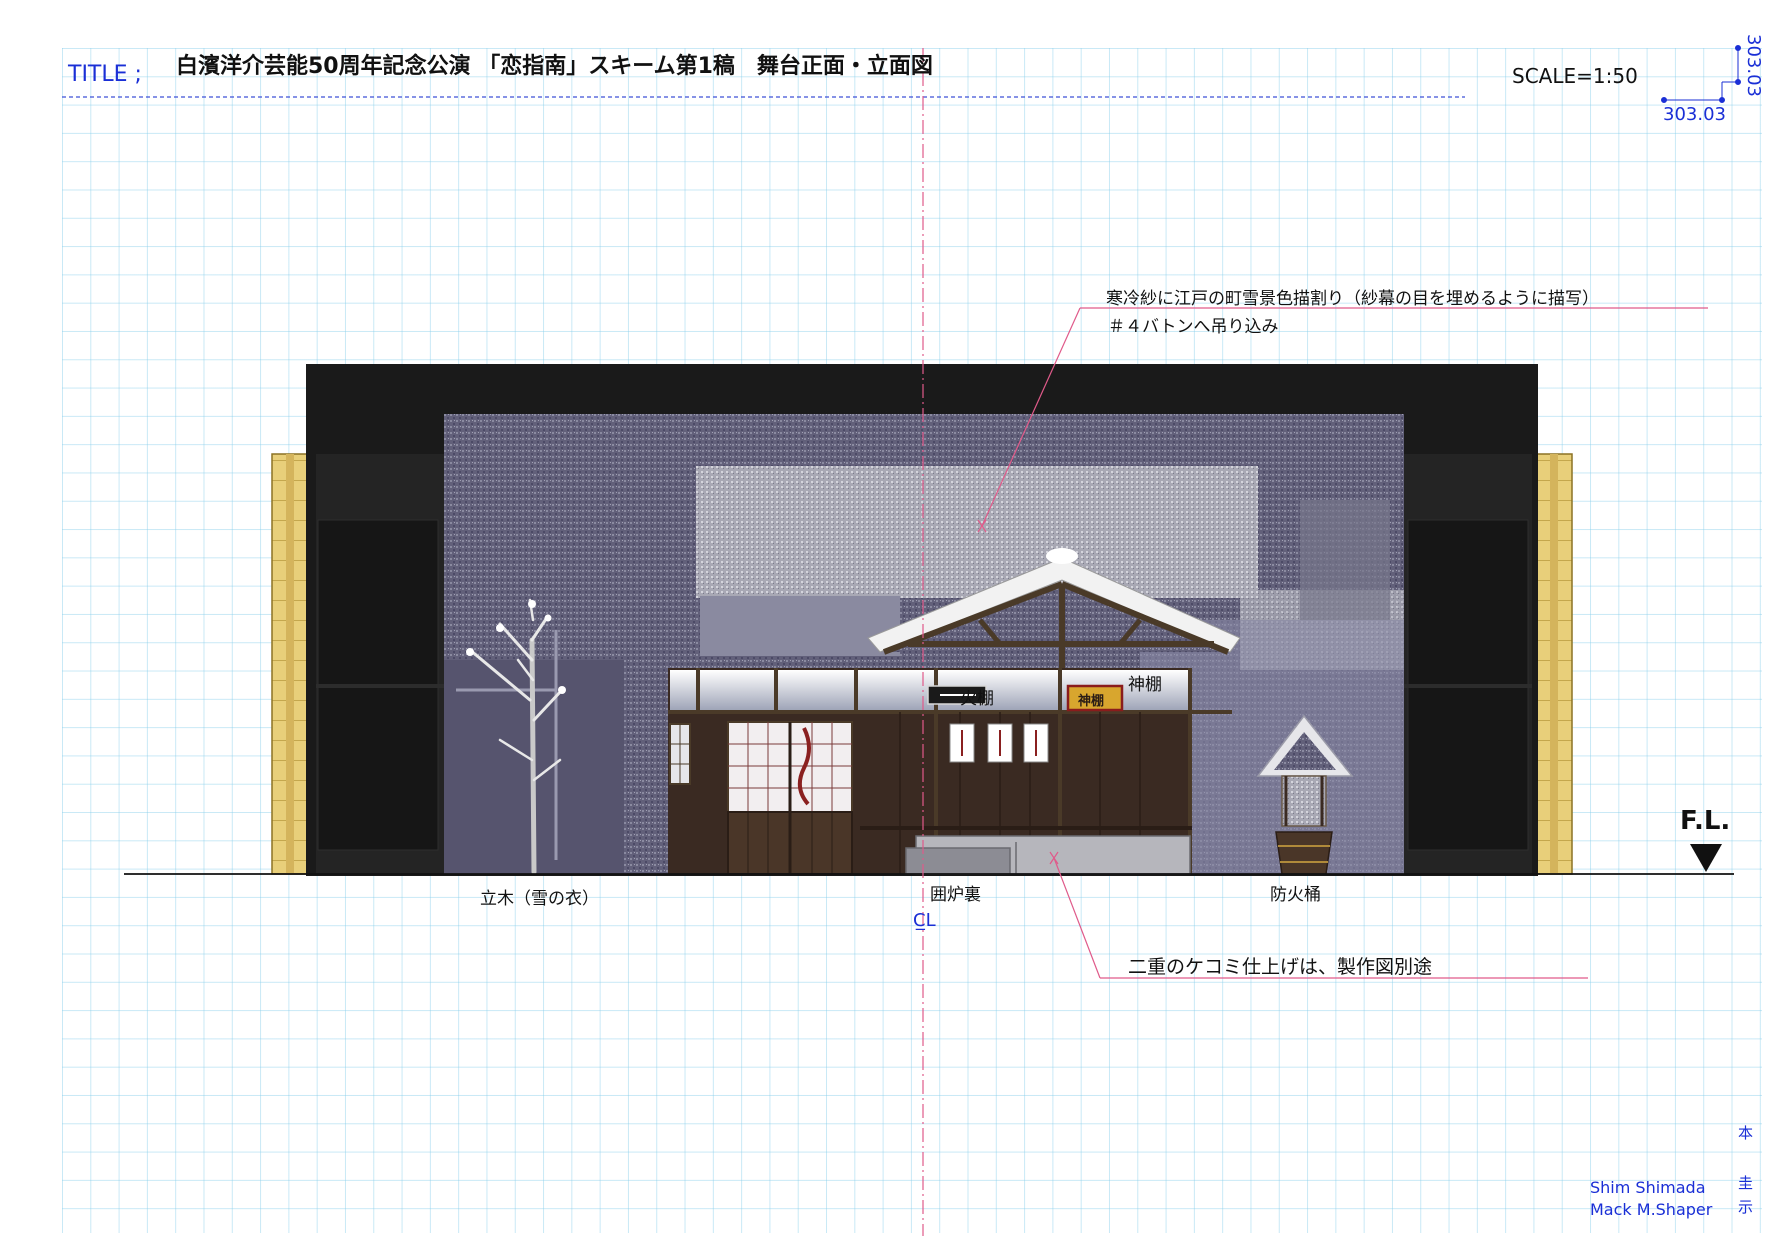  What do you see at coordinates (1280, 967) in the screenshot?
I see `note-platform: 二重のケコミ仕上げは、製作図別途` at bounding box center [1280, 967].